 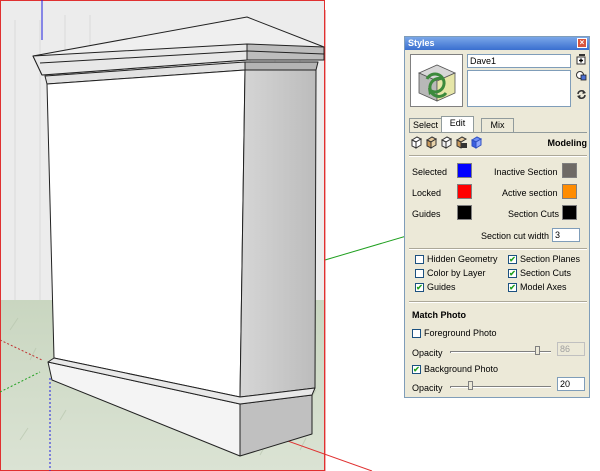 I want to click on inactive-section-color-label: Inactive Section, so click(x=526, y=172).